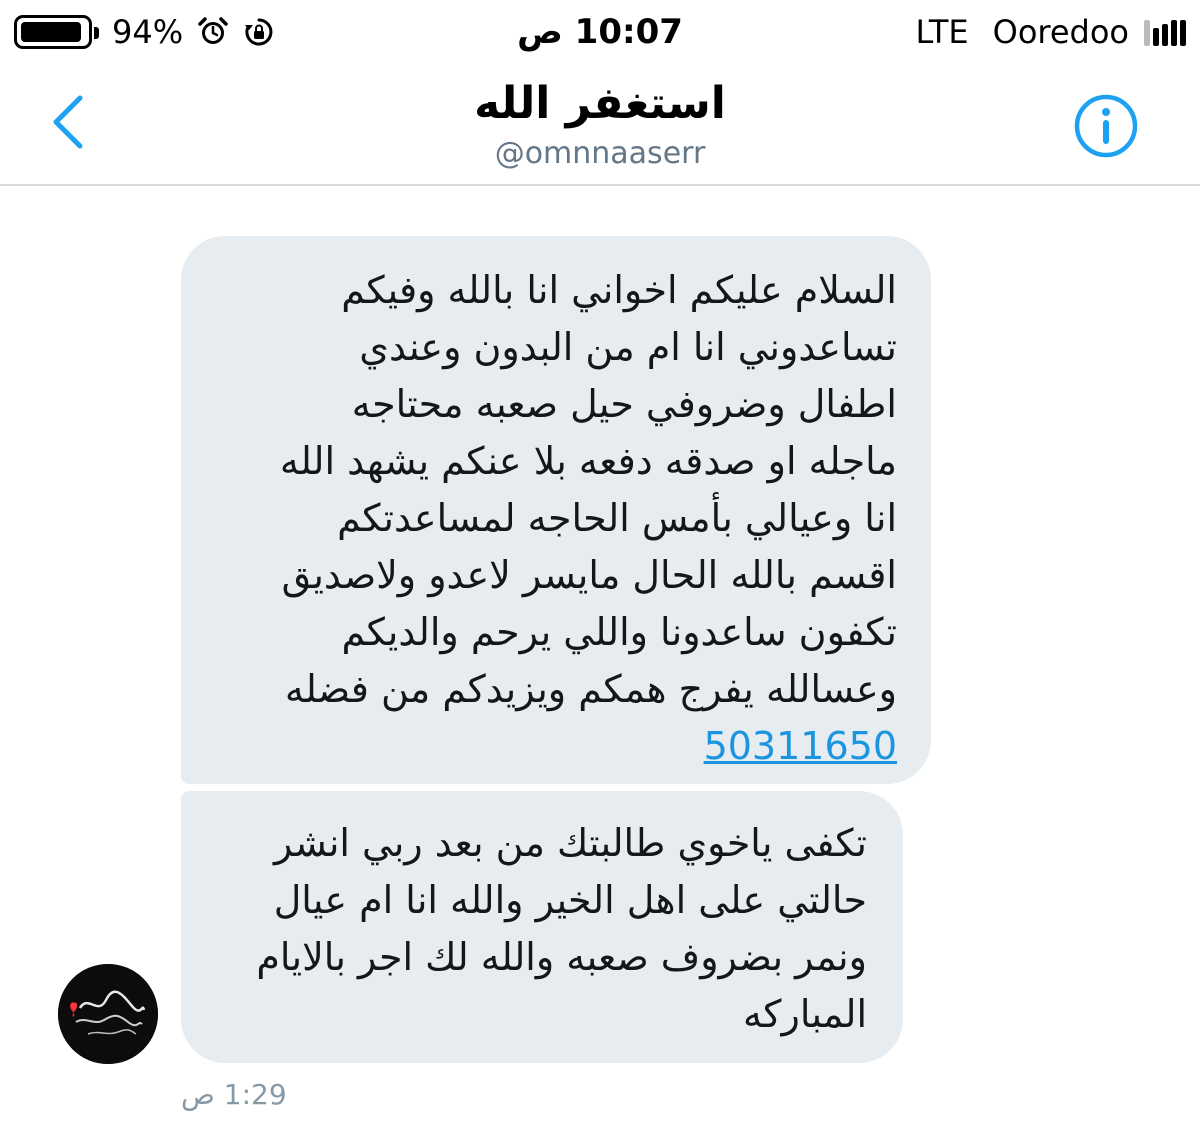 The height and width of the screenshot is (1139, 1200). What do you see at coordinates (570, 900) in the screenshot?
I see `message-line: حالتي على اهل الخير والله انا ام عيال` at bounding box center [570, 900].